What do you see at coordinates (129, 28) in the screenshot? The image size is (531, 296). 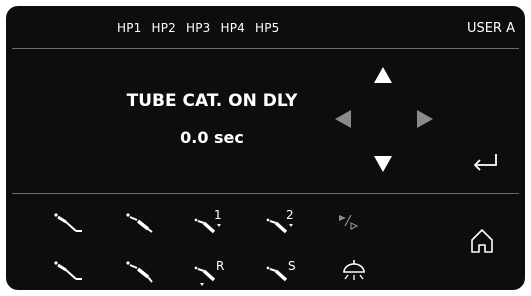 I see `tab-hp1: HP1` at bounding box center [129, 28].